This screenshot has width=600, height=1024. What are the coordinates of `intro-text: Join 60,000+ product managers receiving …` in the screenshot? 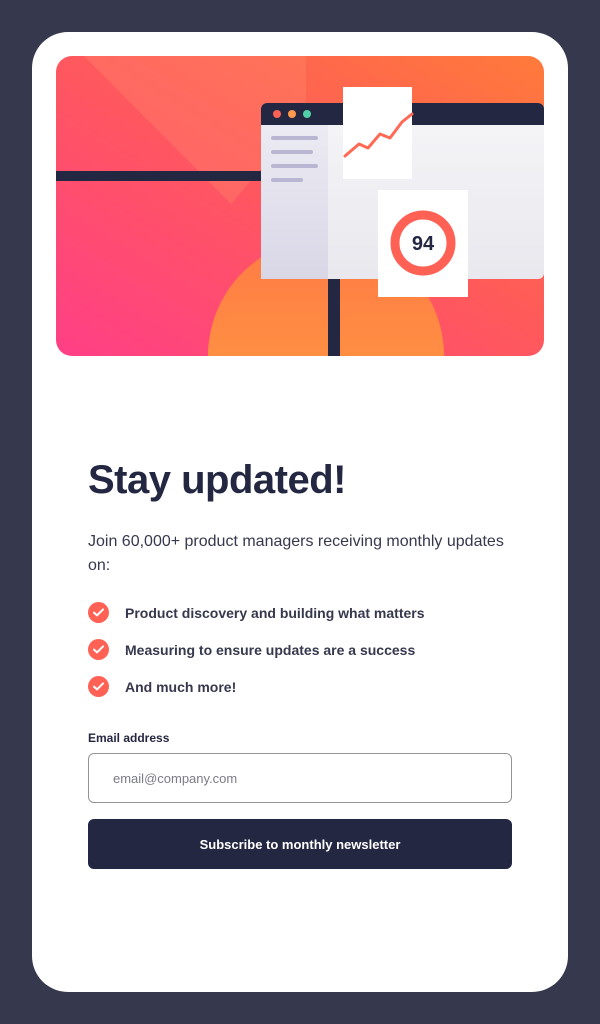 It's located at (296, 553).